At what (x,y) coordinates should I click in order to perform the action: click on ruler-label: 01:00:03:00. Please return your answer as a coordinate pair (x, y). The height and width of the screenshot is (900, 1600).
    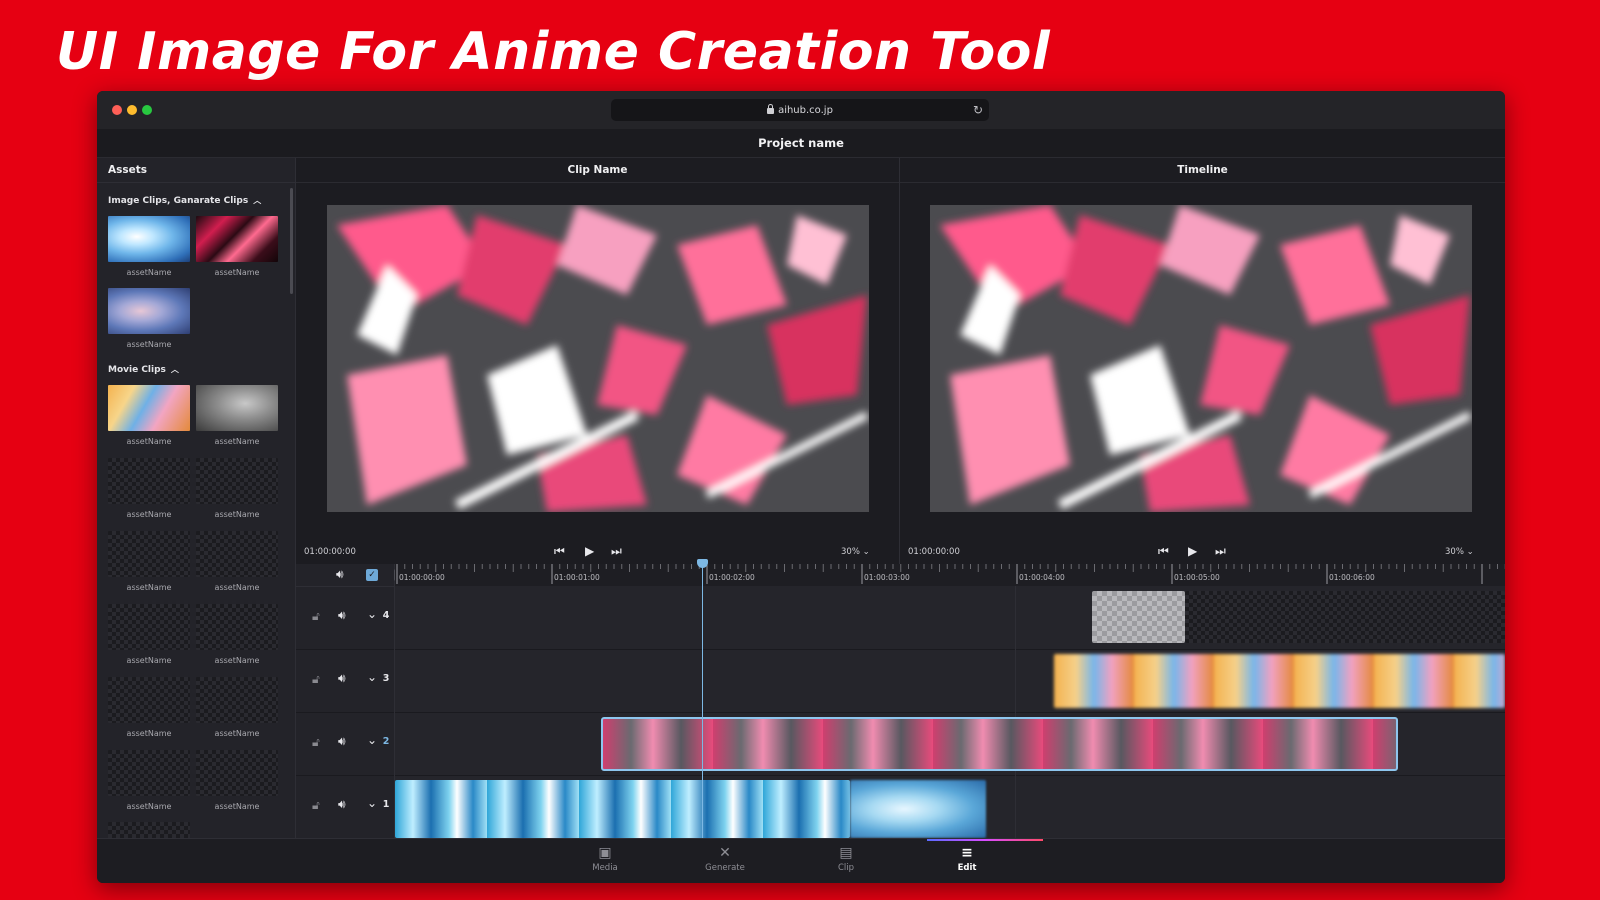
    Looking at the image, I should click on (887, 577).